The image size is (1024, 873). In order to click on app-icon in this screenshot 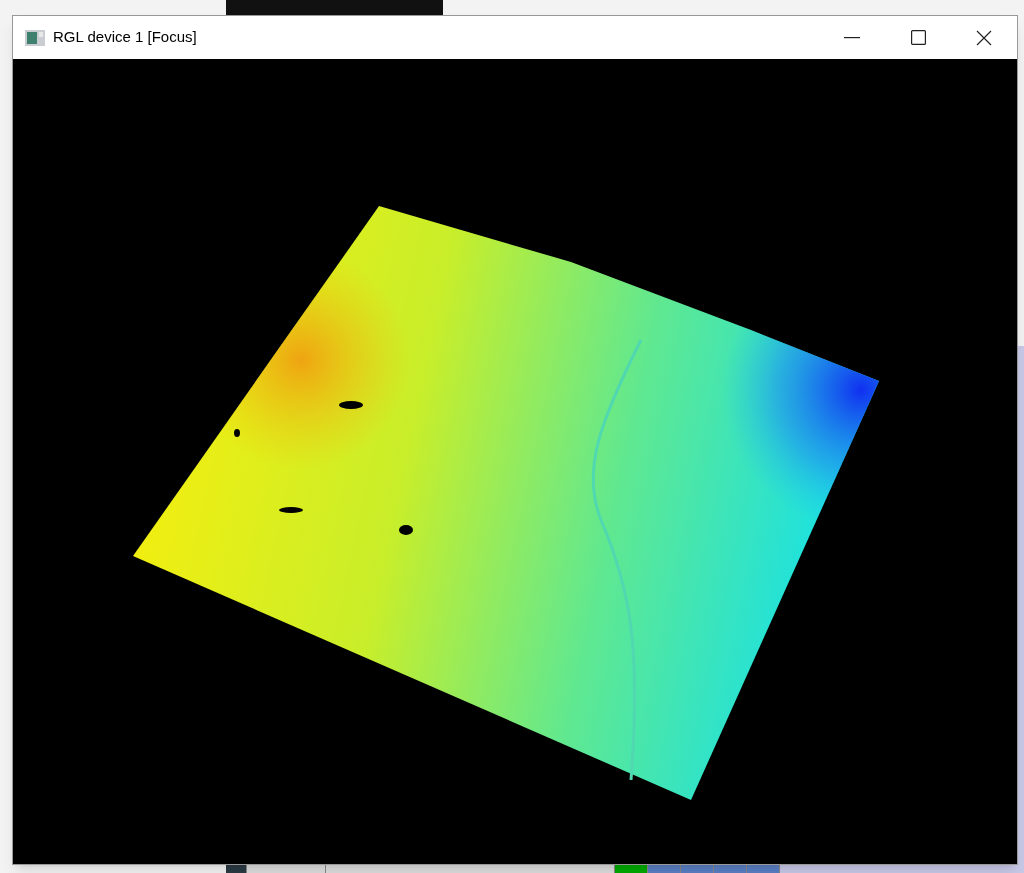, I will do `click(35, 37)`.